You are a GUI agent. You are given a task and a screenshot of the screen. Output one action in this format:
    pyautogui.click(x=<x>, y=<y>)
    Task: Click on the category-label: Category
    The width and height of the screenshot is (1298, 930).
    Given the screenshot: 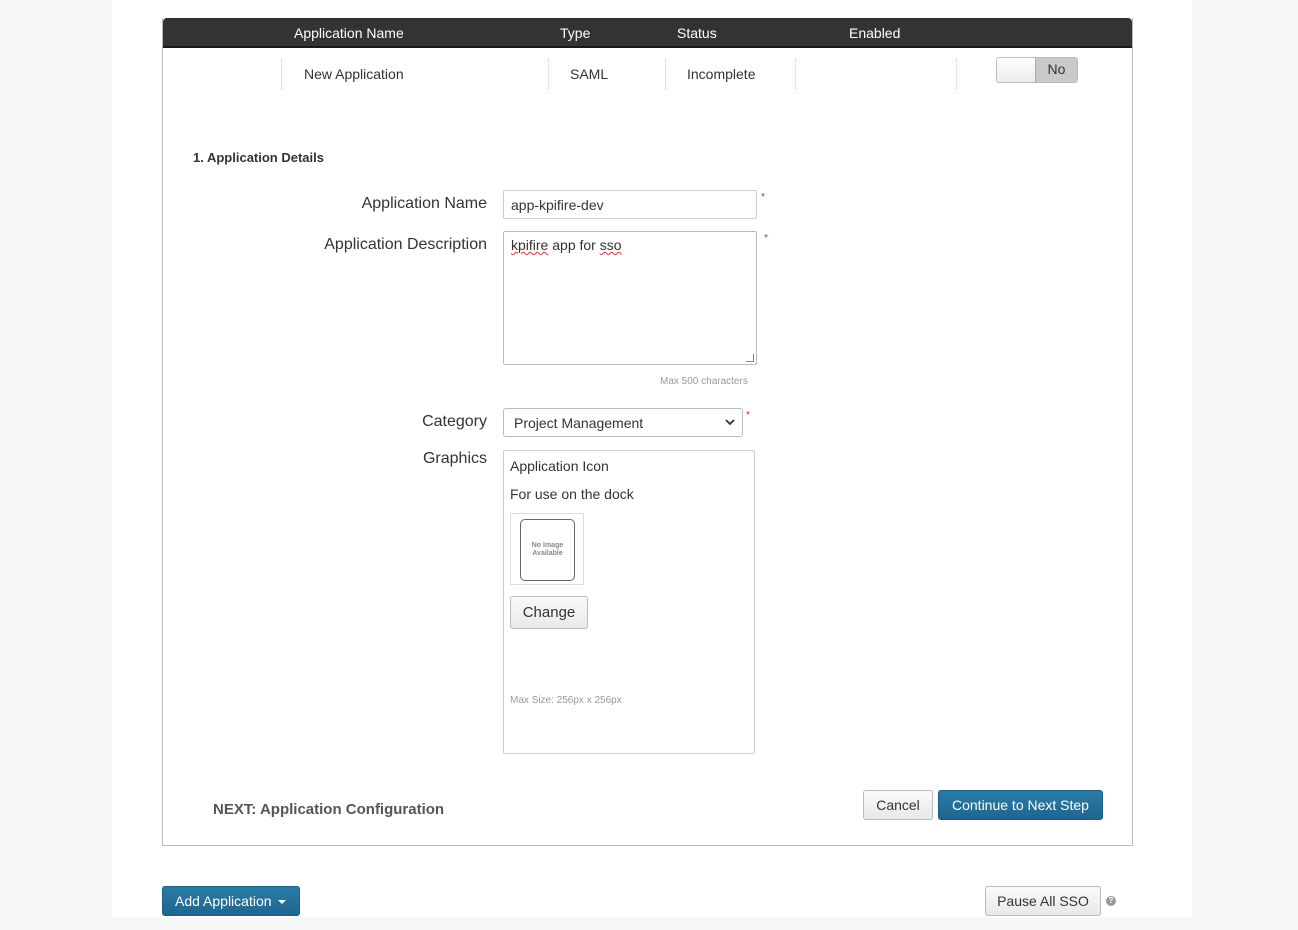 What is the action you would take?
    pyautogui.click(x=454, y=421)
    